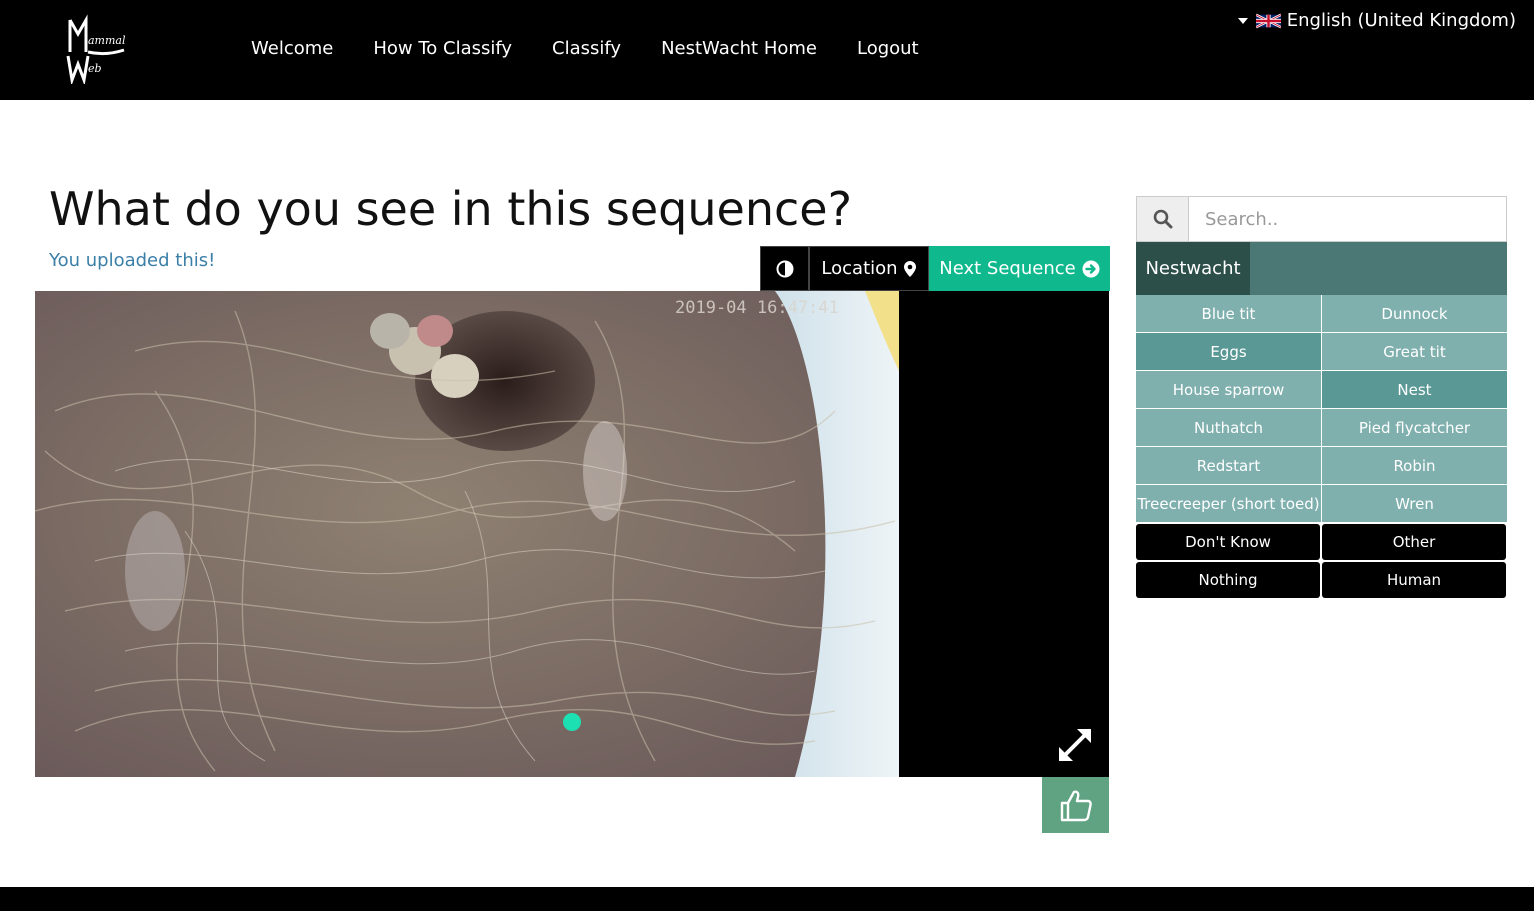 This screenshot has width=1534, height=911. I want to click on nav-classify: Classify, so click(586, 48).